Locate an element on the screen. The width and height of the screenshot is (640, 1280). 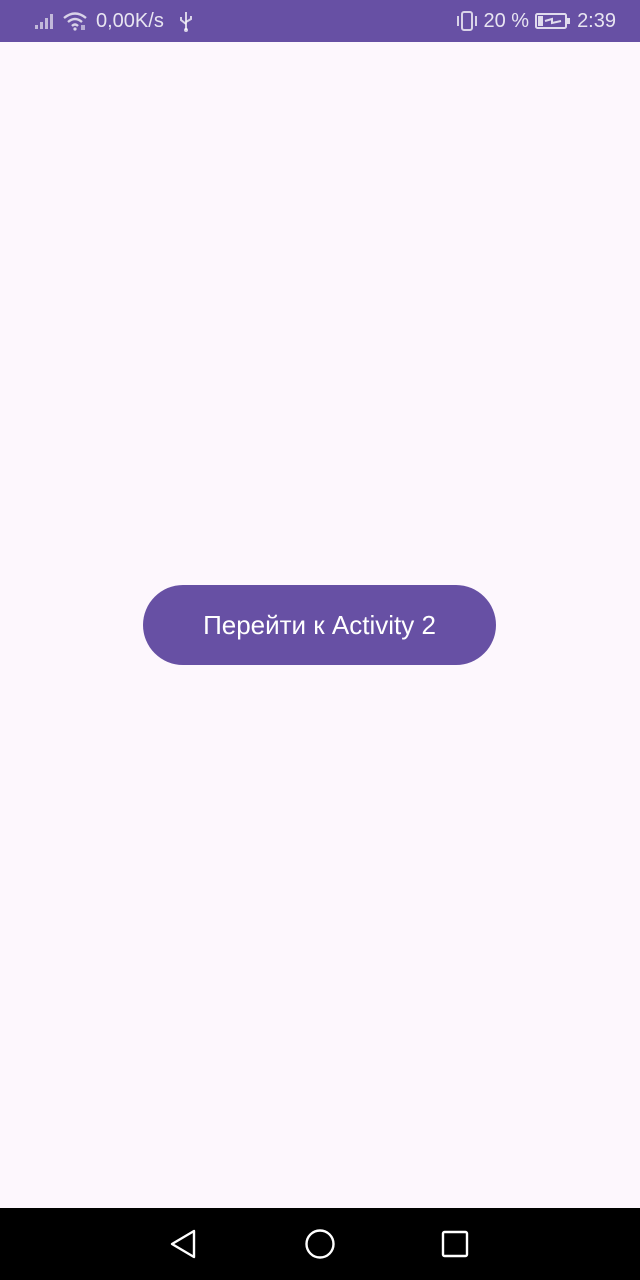
home-button is located at coordinates (320, 1244).